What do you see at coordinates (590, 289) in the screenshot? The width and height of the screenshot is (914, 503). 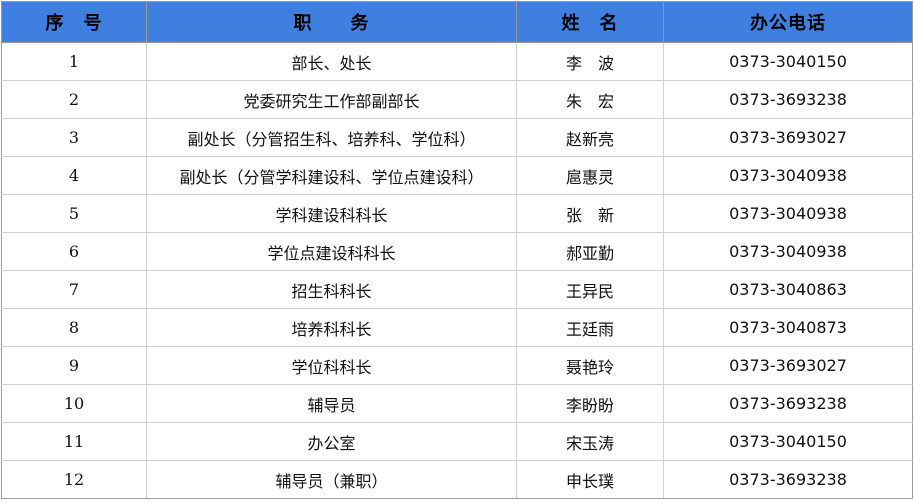 I see `row-name: 王异民` at bounding box center [590, 289].